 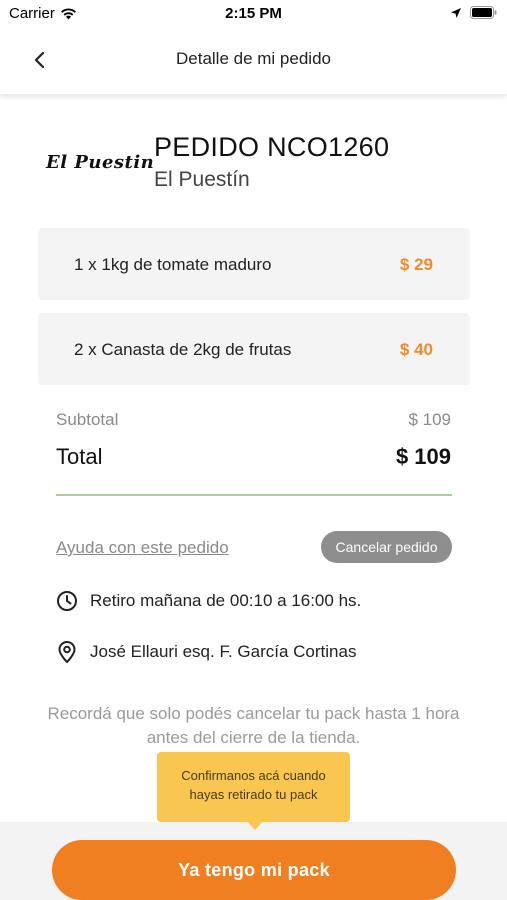 I want to click on page-title: Detalle de mi pedido, so click(x=253, y=58).